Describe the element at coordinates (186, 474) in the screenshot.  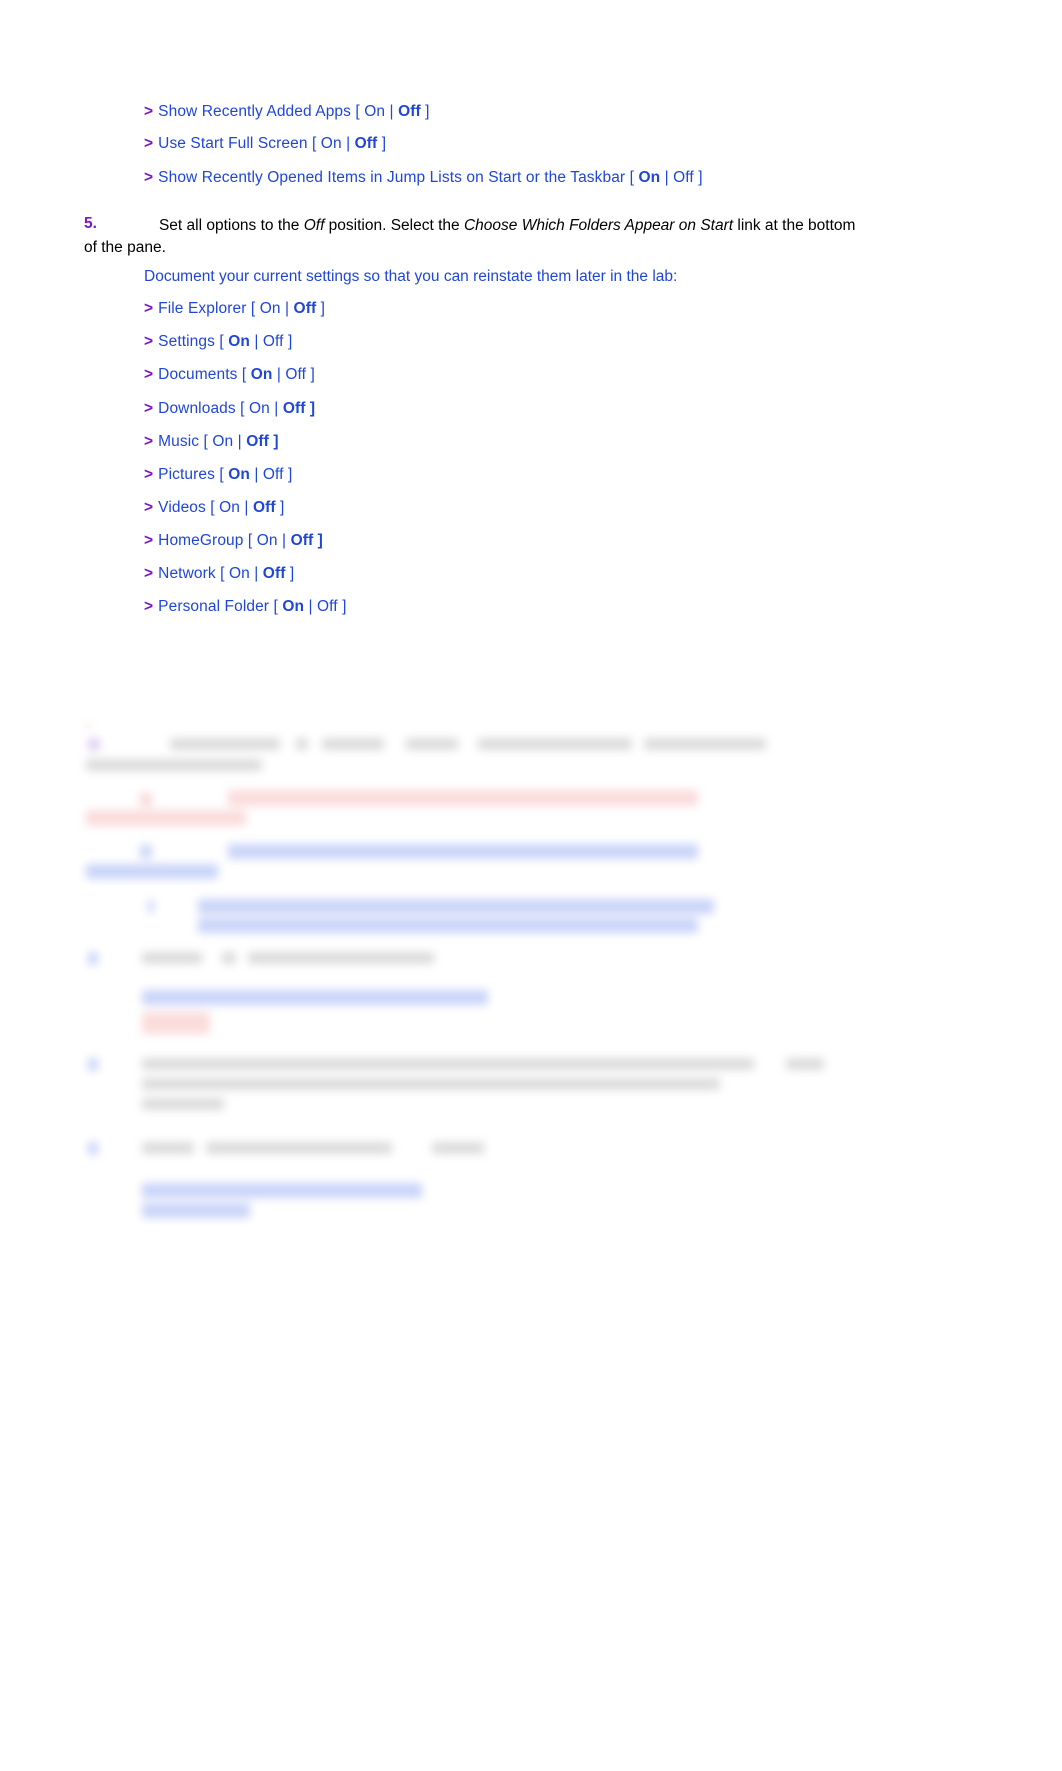
I see `list-item-label: Pictures` at that location.